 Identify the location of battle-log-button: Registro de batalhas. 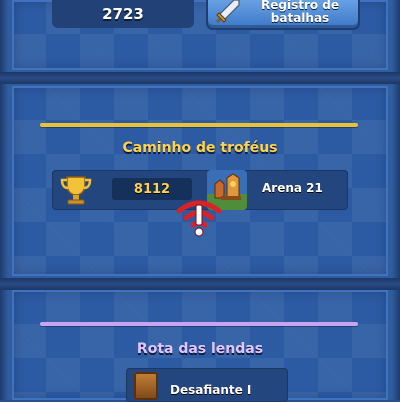
(283, 15).